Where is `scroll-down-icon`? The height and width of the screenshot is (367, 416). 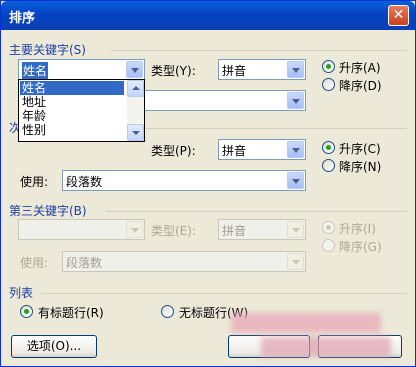 scroll-down-icon is located at coordinates (135, 132).